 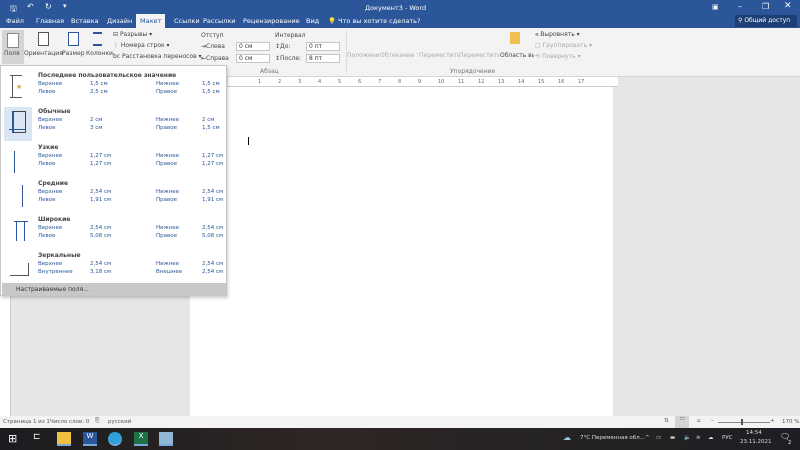 What do you see at coordinates (420, 82) in the screenshot?
I see `ruler-tick: 9` at bounding box center [420, 82].